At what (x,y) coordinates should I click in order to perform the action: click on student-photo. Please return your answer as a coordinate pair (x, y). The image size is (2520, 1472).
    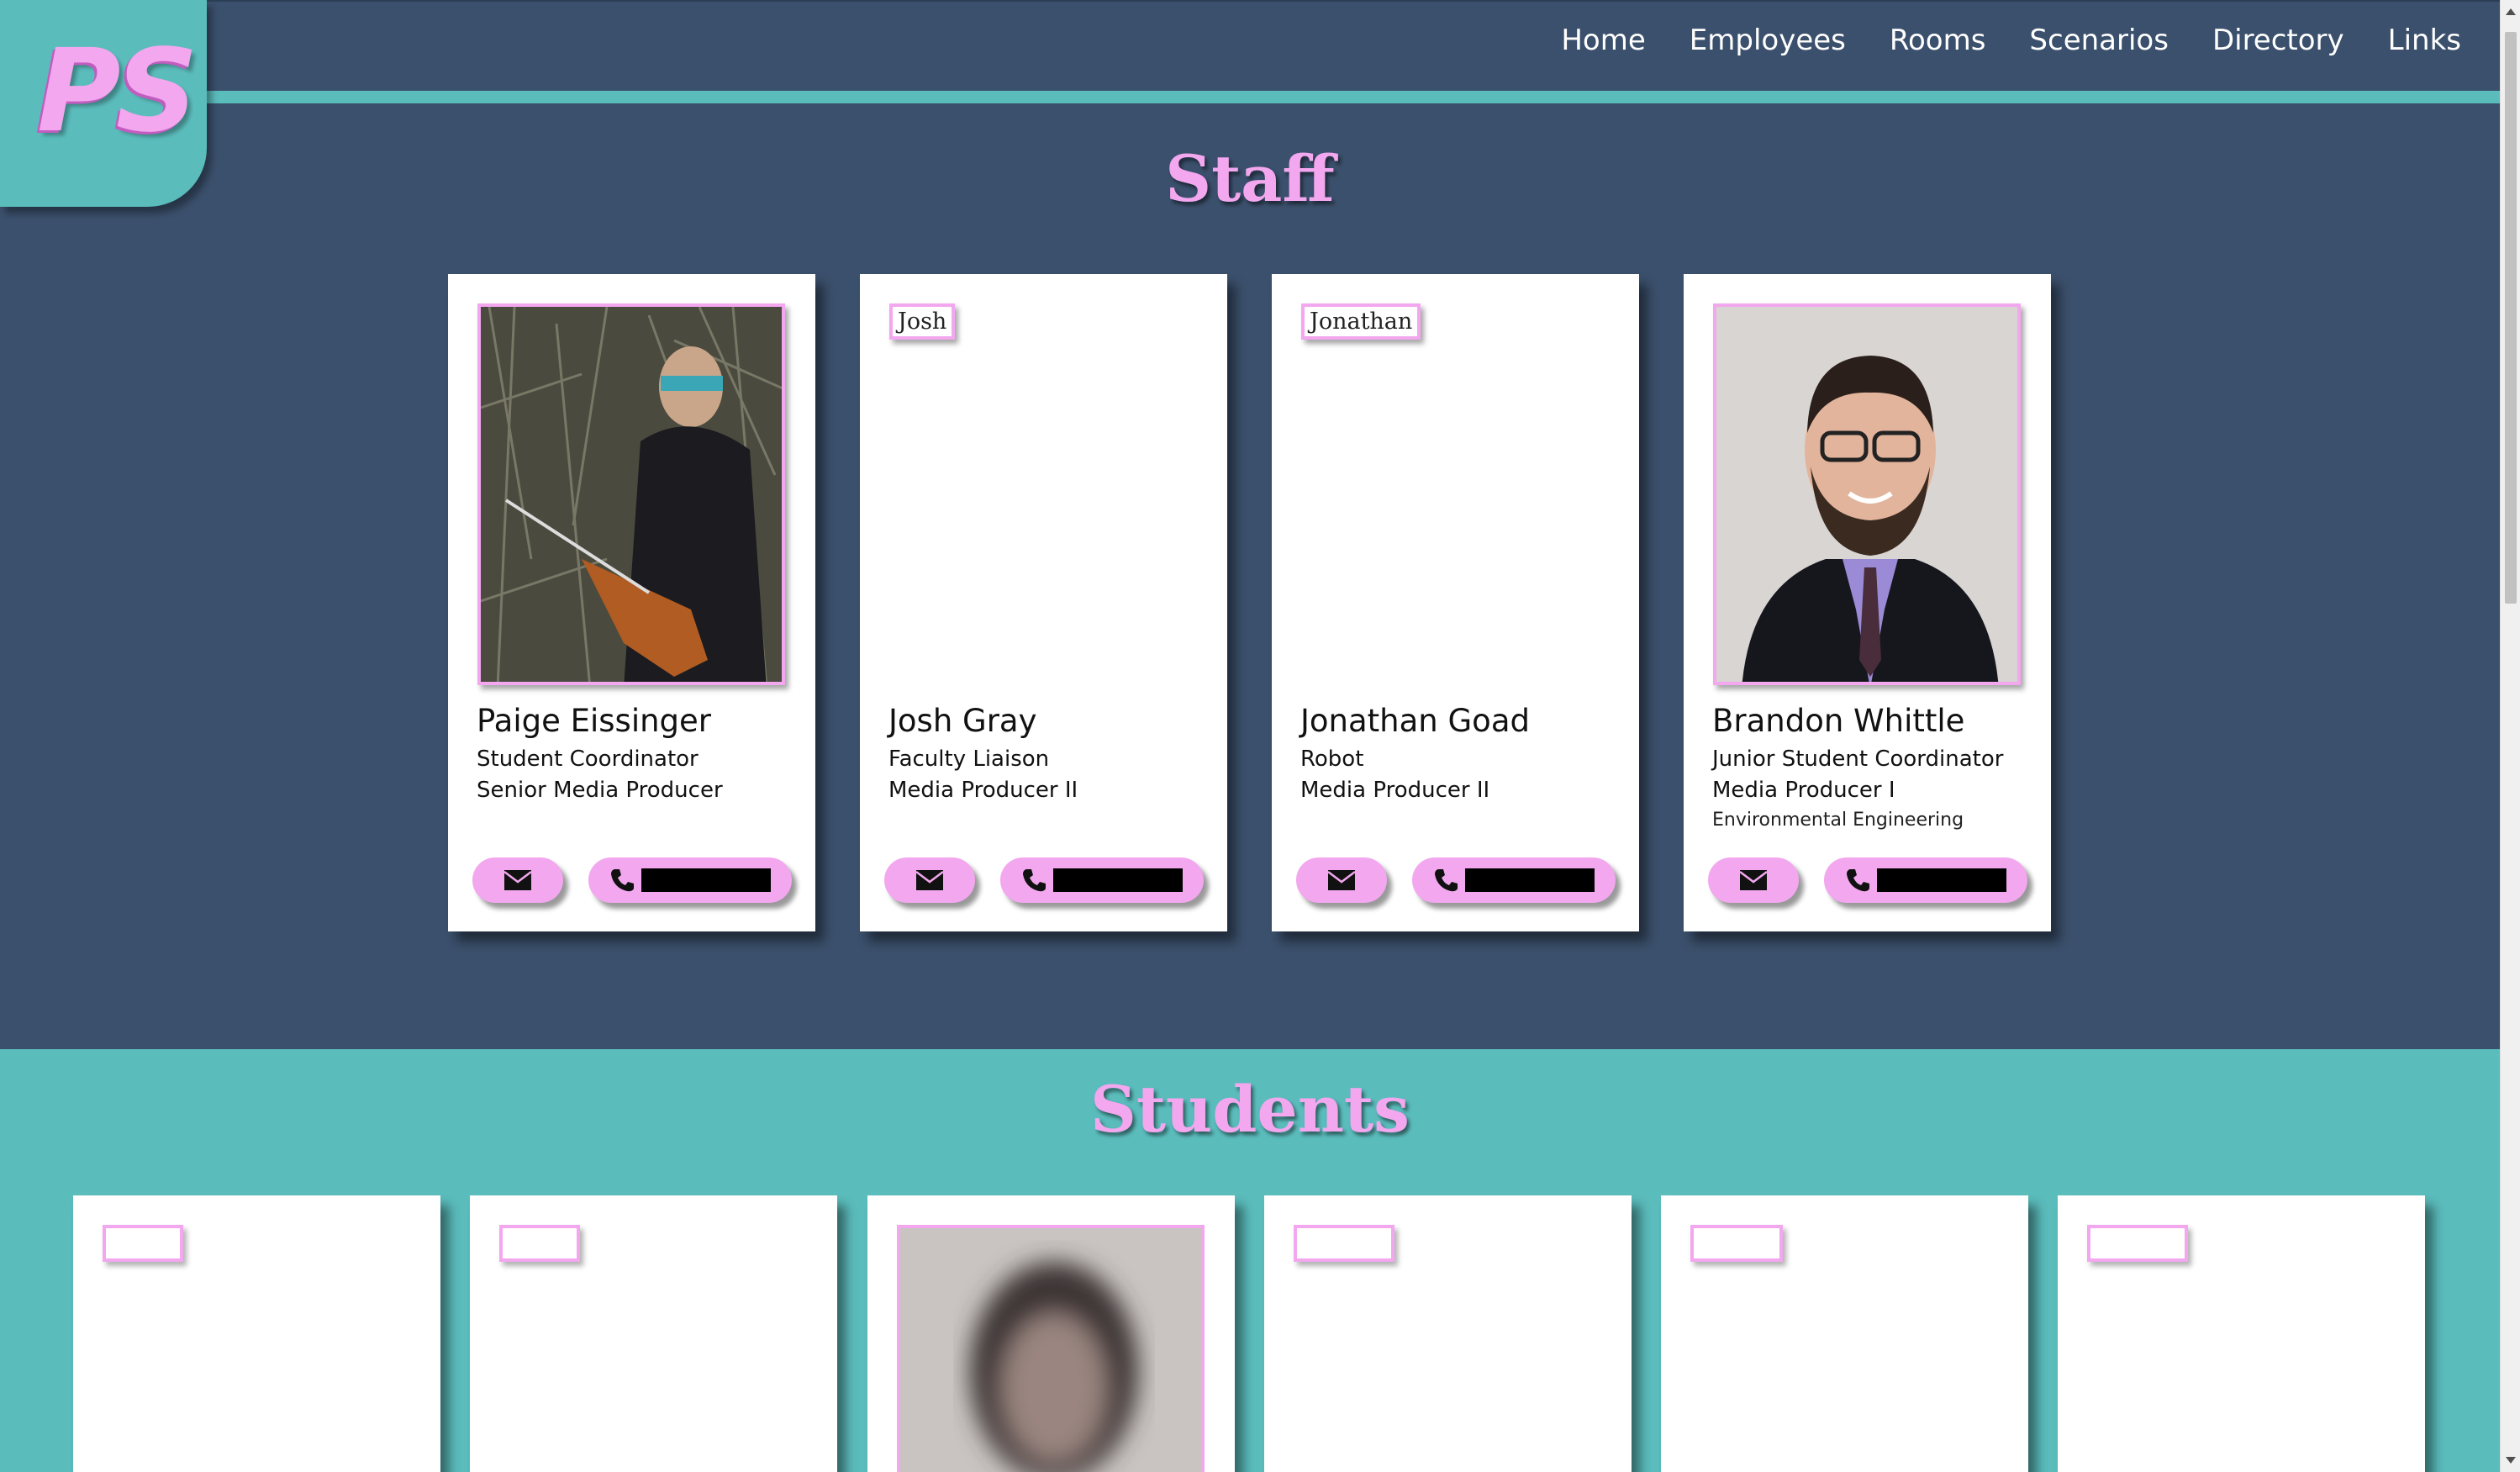
    Looking at the image, I should click on (1051, 1349).